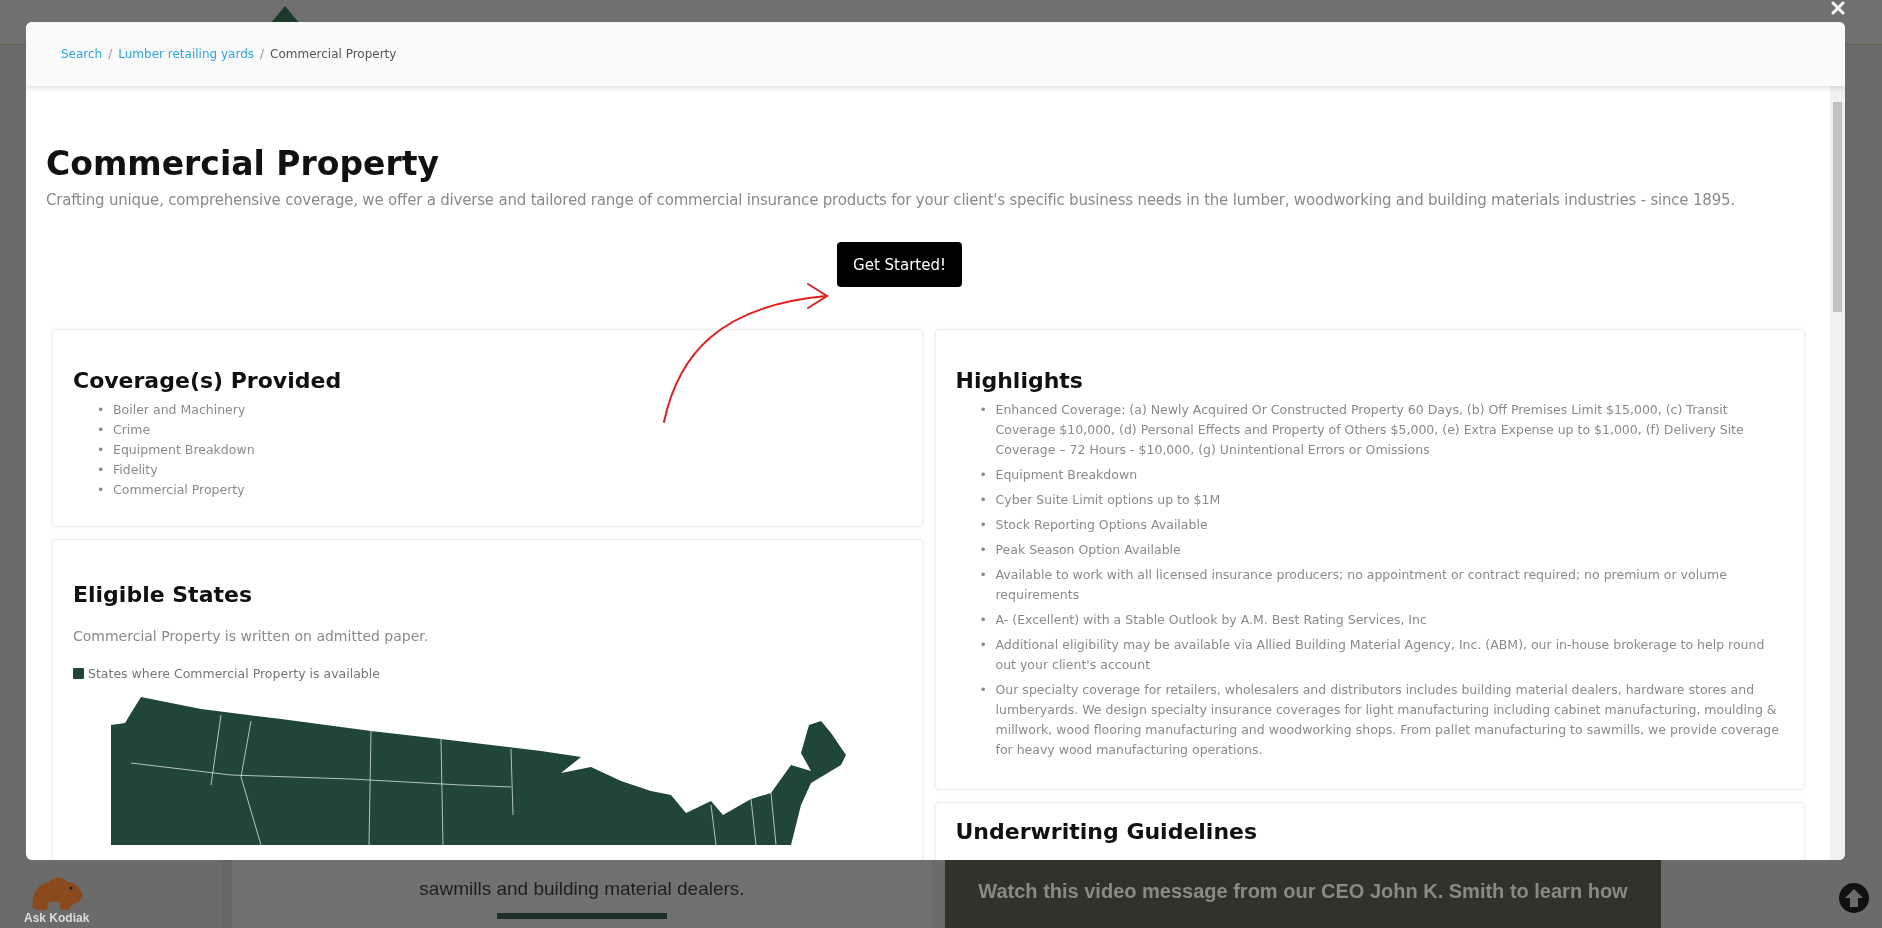 This screenshot has width=1882, height=928. What do you see at coordinates (1303, 892) in the screenshot?
I see `video-caption: Watch this video message from our CEO John K. Smith to learn how` at bounding box center [1303, 892].